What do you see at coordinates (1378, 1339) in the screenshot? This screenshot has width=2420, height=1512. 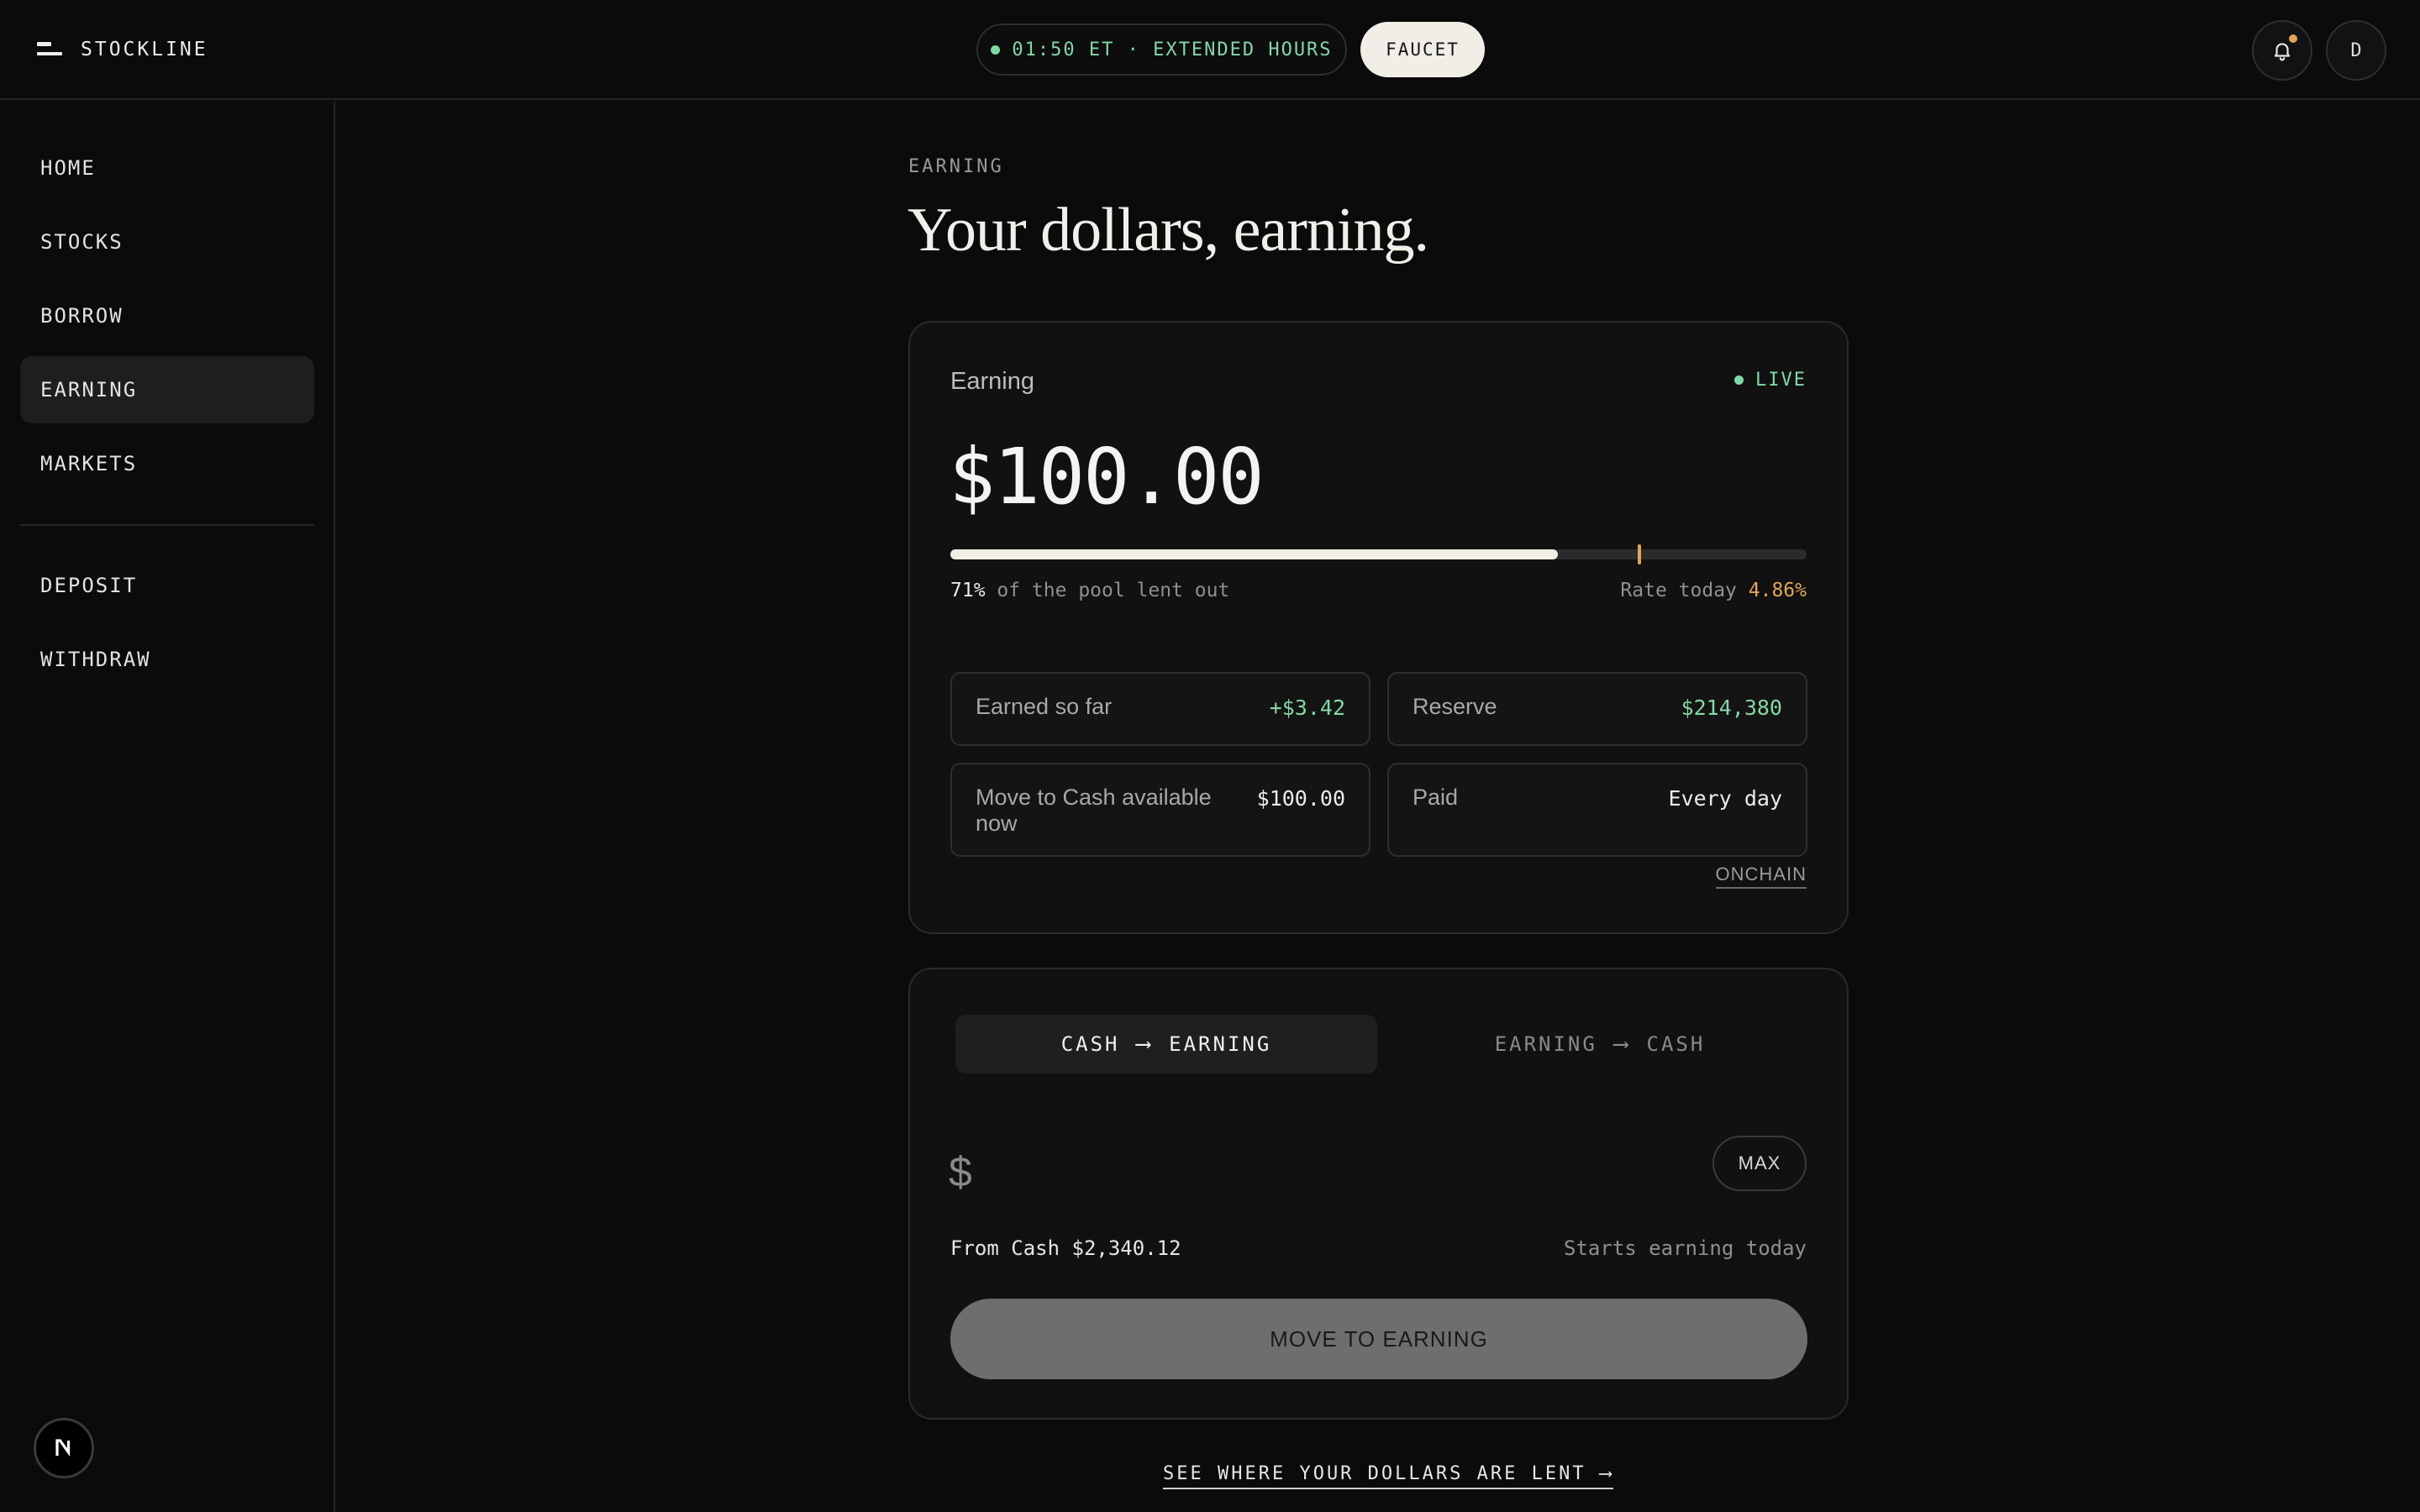 I see `move-to-earning-button: MOVE TO EARNING` at bounding box center [1378, 1339].